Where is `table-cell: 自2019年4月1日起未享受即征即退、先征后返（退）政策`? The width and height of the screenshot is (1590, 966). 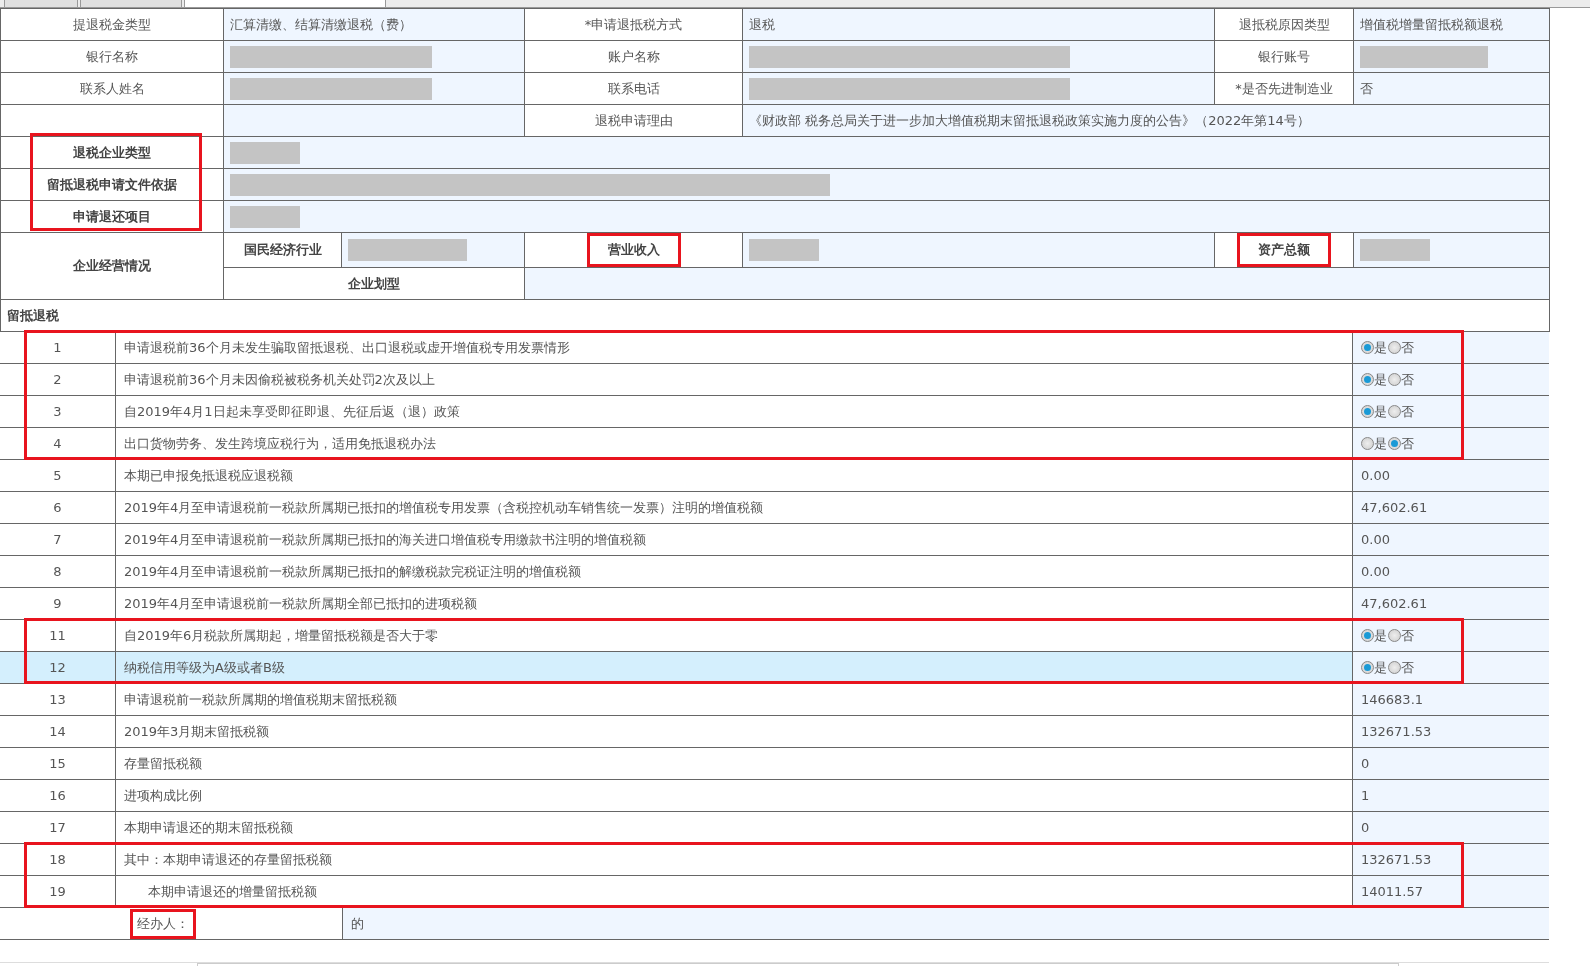
table-cell: 自2019年4月1日起未享受即征即退、先征后返（退）政策 is located at coordinates (292, 411).